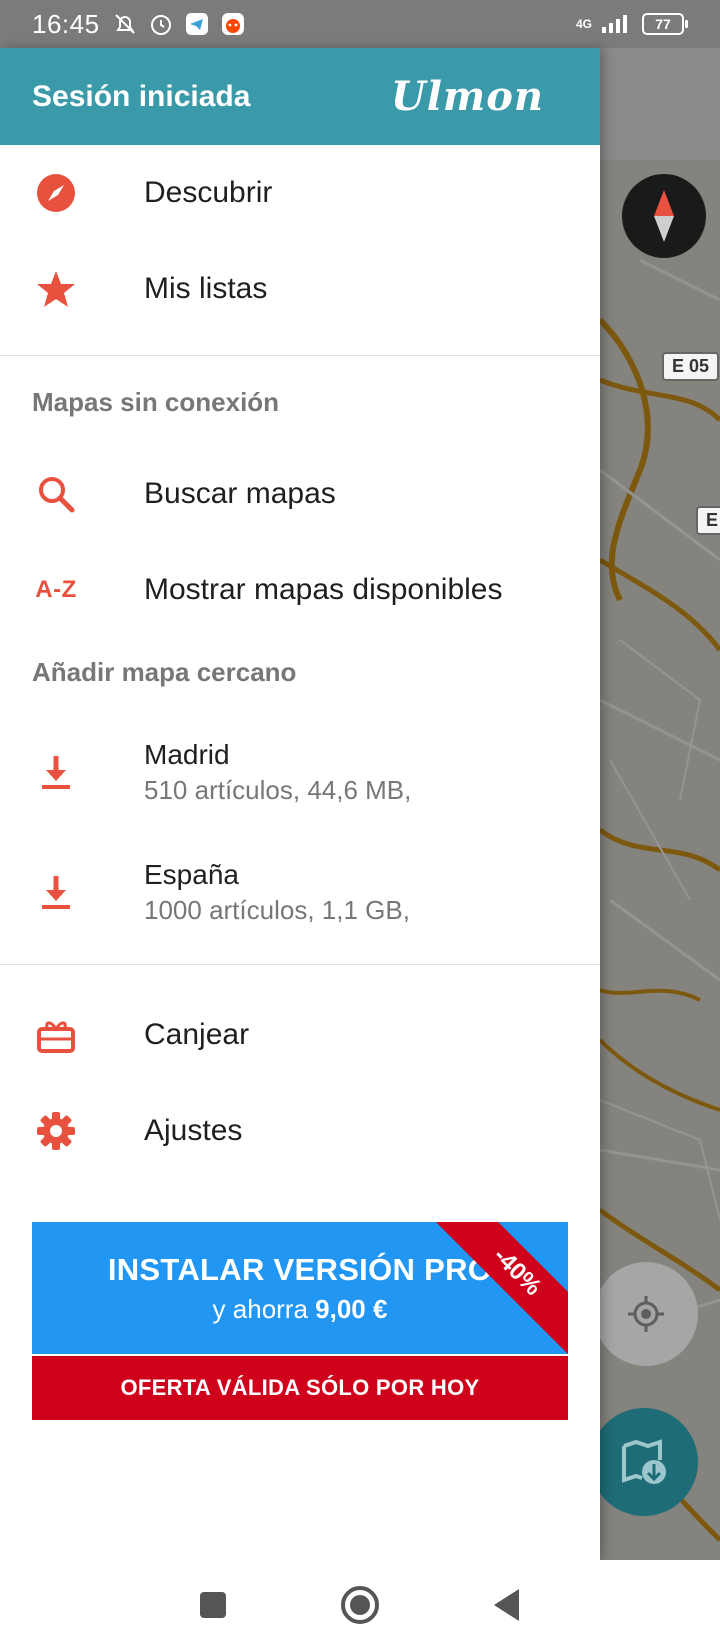 The height and width of the screenshot is (1650, 720). I want to click on battery-icon: 77, so click(665, 24).